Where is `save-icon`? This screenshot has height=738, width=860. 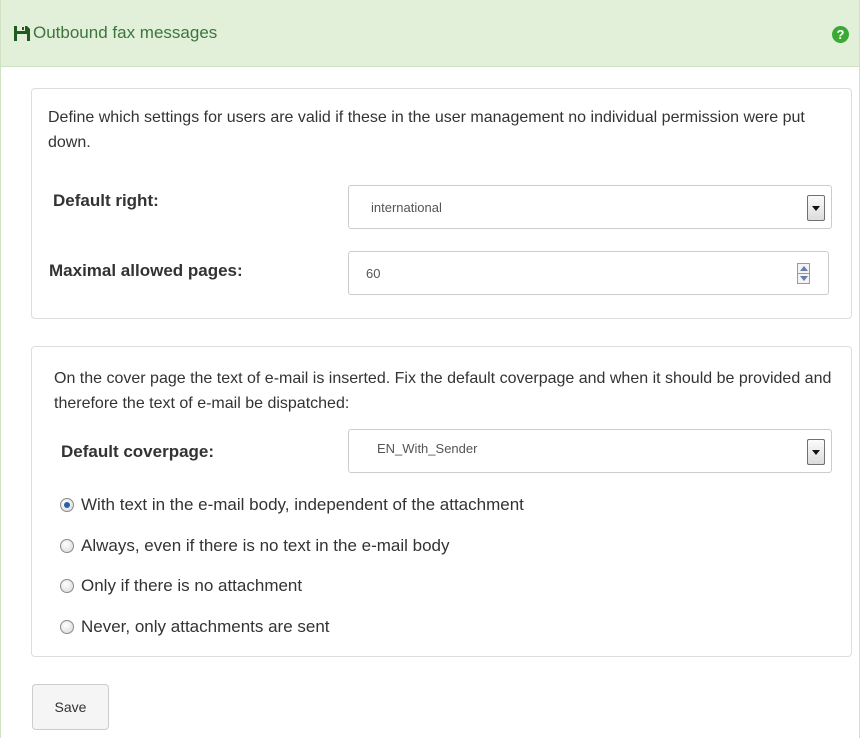 save-icon is located at coordinates (22, 33).